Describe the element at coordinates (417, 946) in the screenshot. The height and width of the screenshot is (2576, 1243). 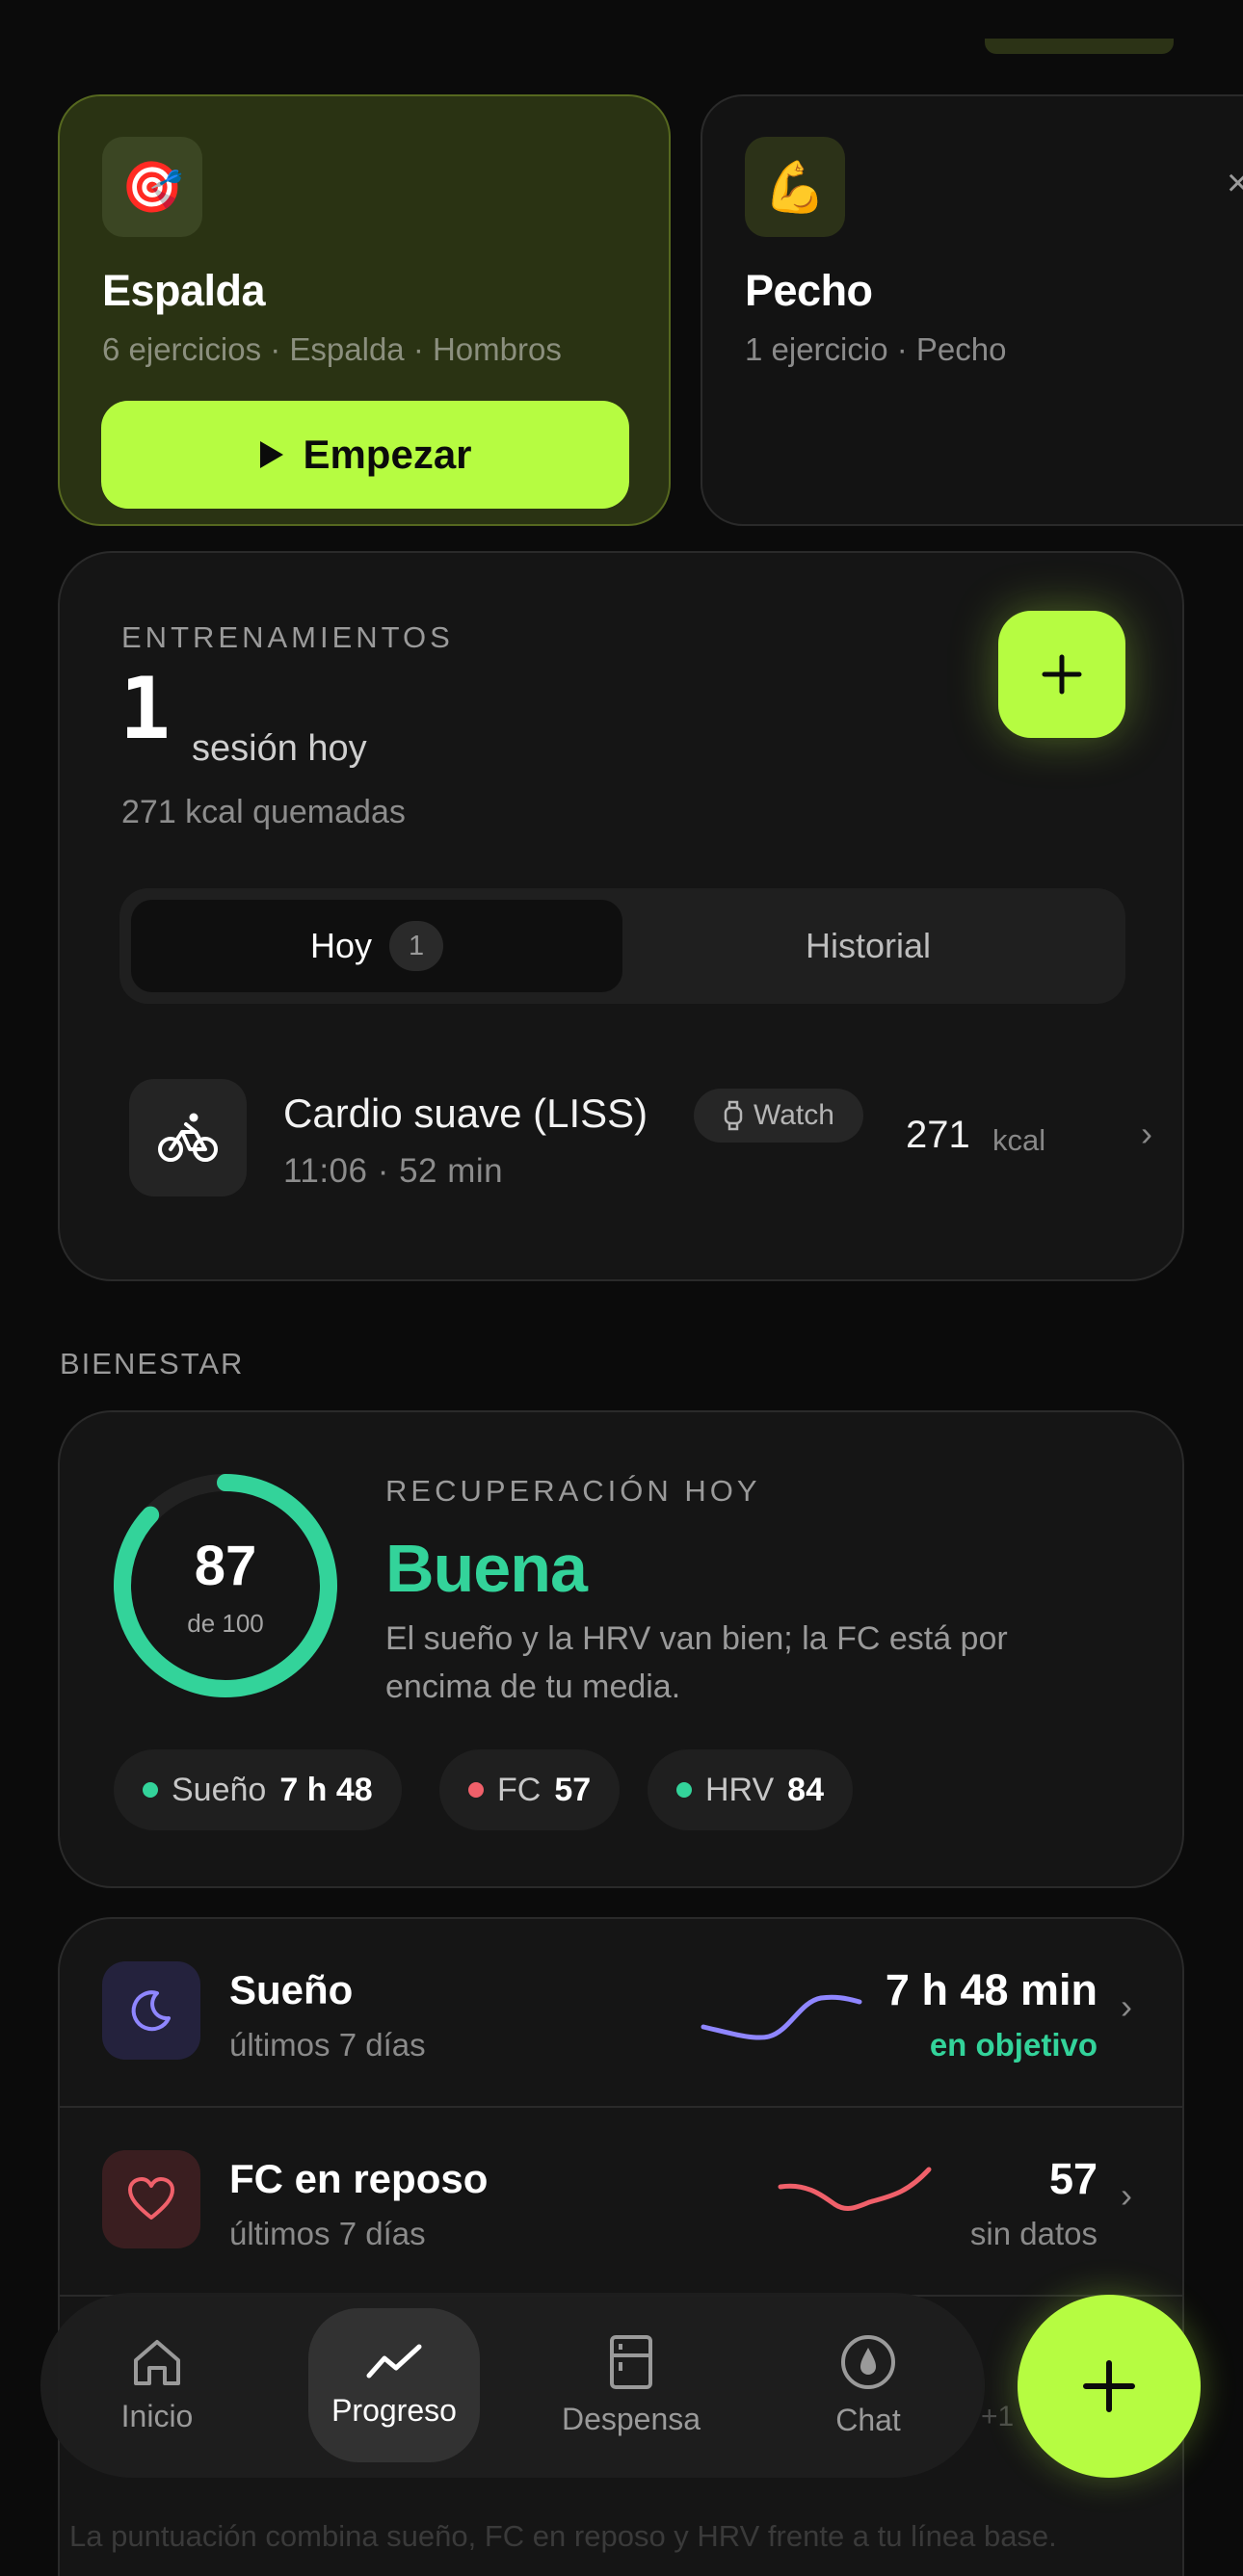
I see `count-badge: 1` at that location.